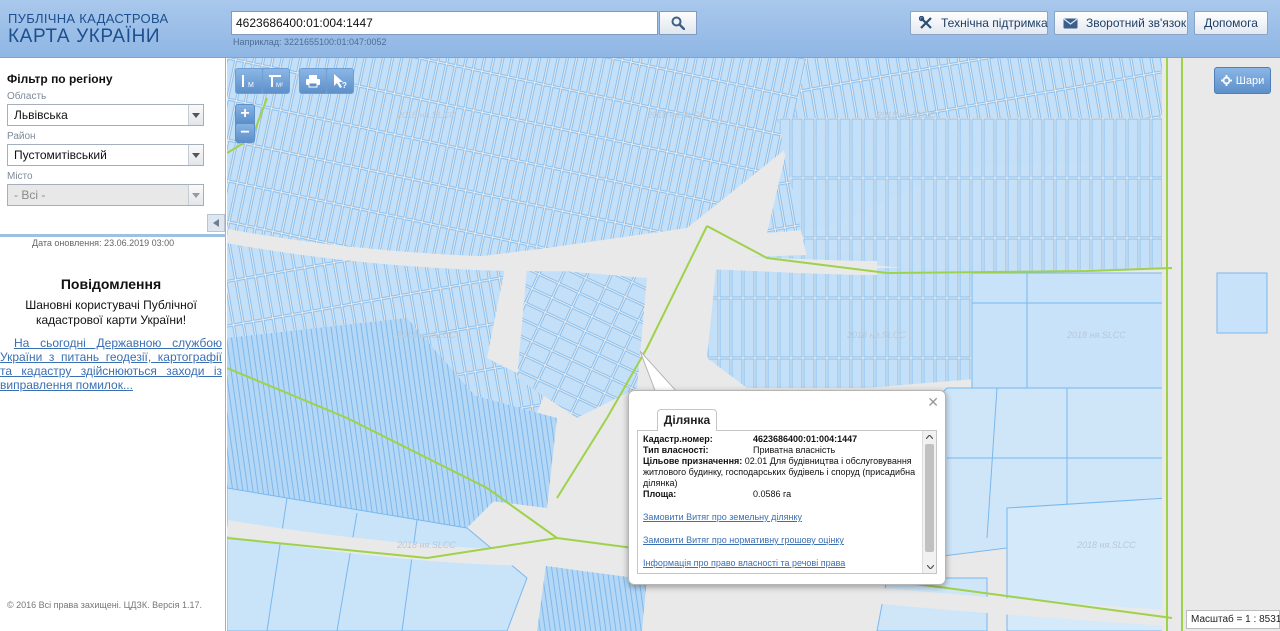 The width and height of the screenshot is (1280, 631). I want to click on action-toolbar: ?, so click(326, 81).